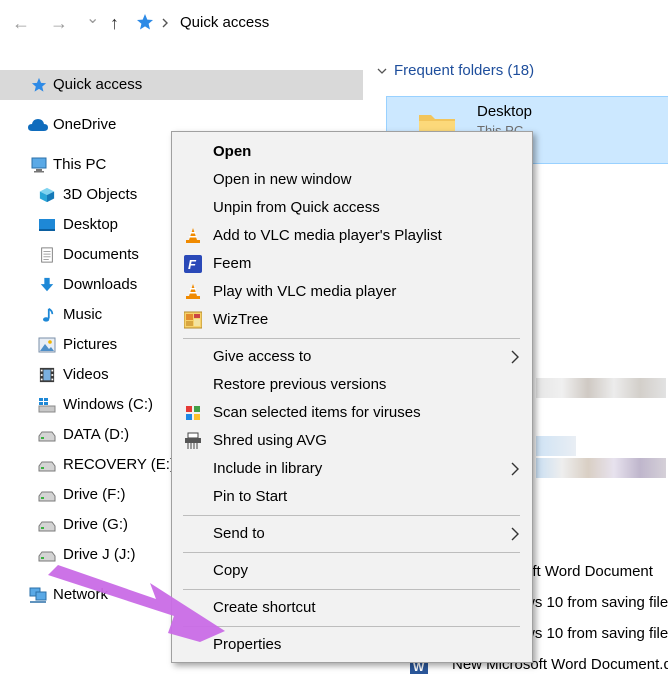  What do you see at coordinates (21, 23) in the screenshot?
I see `back-button: ←` at bounding box center [21, 23].